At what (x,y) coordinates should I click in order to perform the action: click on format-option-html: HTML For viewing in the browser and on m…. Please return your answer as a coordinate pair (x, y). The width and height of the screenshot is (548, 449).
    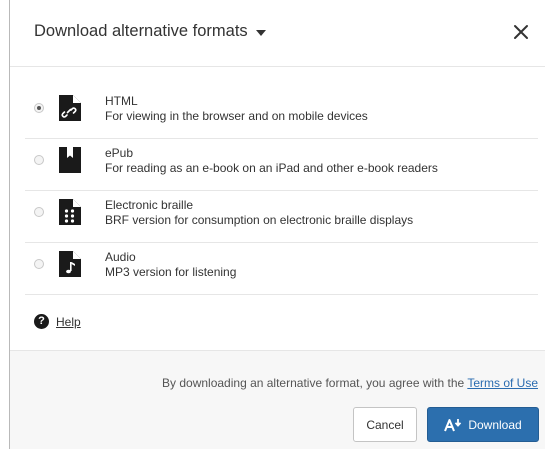
    Looking at the image, I should click on (281, 113).